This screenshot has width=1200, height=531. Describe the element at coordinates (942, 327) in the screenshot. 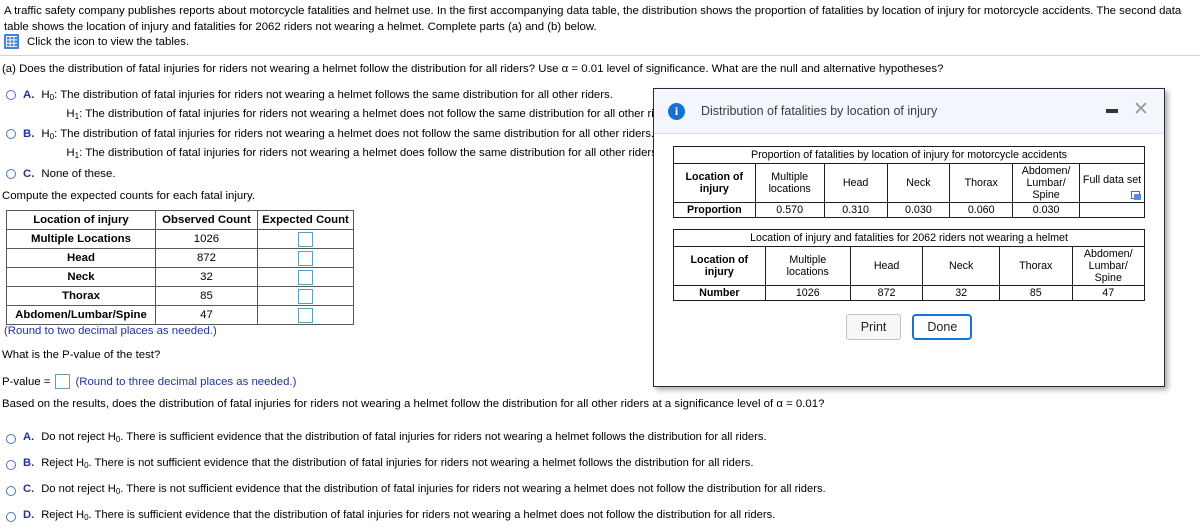

I see `done-button: Done` at that location.